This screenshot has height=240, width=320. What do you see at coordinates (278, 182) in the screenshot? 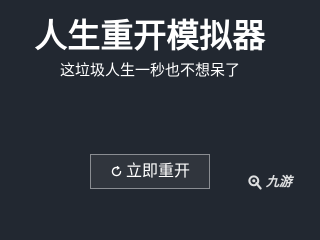
I see `watermark-text: 九游` at bounding box center [278, 182].